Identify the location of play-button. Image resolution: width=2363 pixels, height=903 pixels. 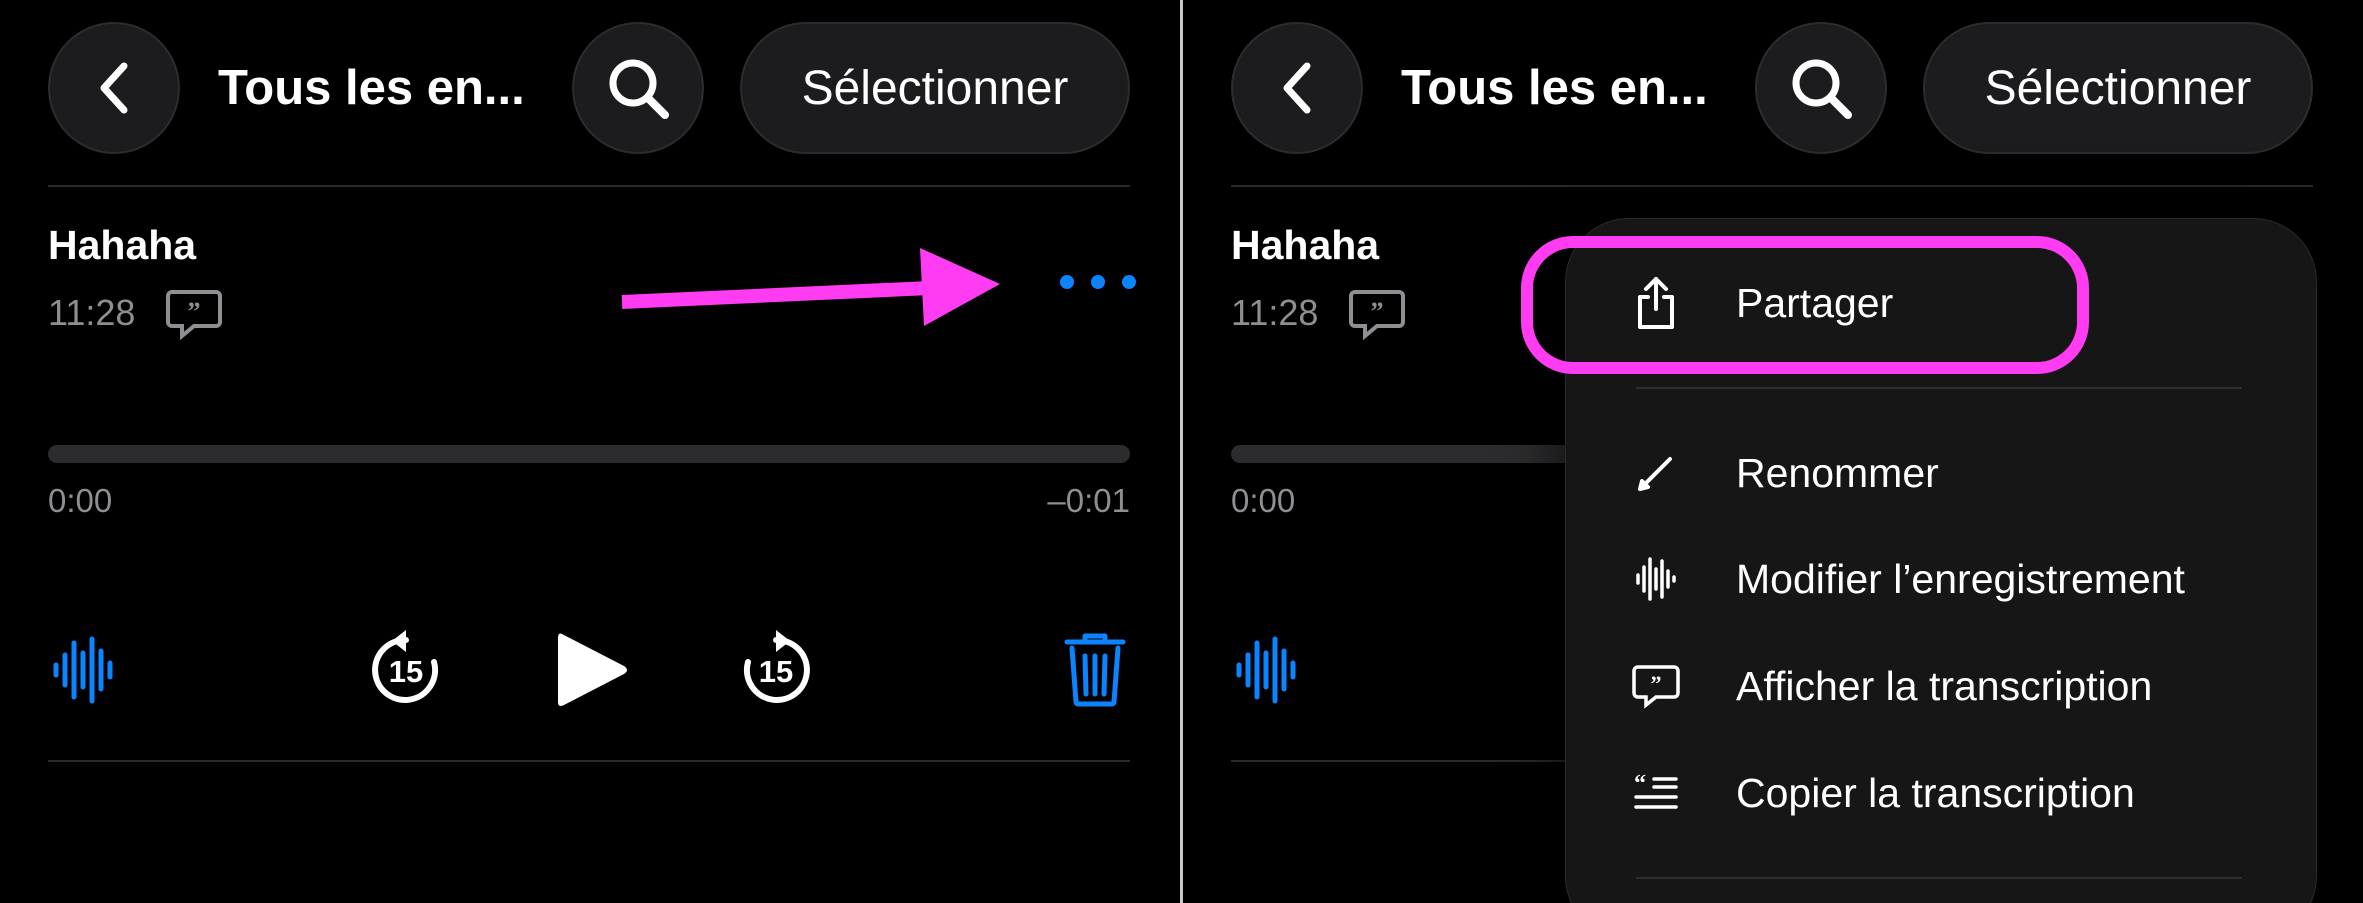
(592, 670).